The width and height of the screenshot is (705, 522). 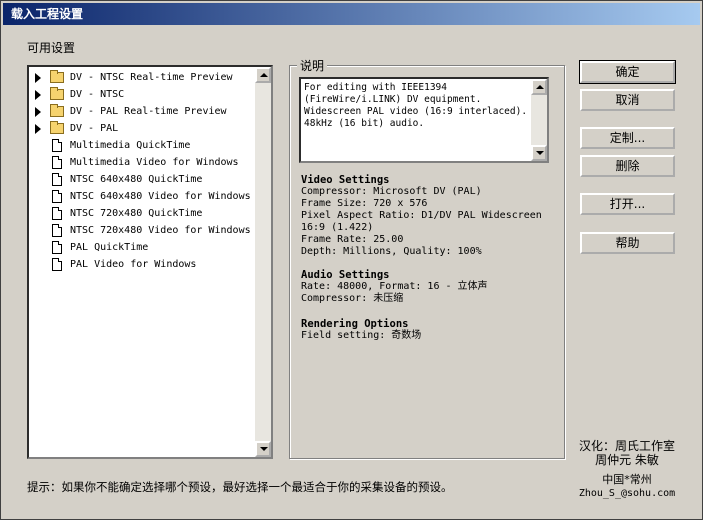 I want to click on credits-translation: 汉化：周氏工作室 周仲元 朱敏, so click(x=627, y=453).